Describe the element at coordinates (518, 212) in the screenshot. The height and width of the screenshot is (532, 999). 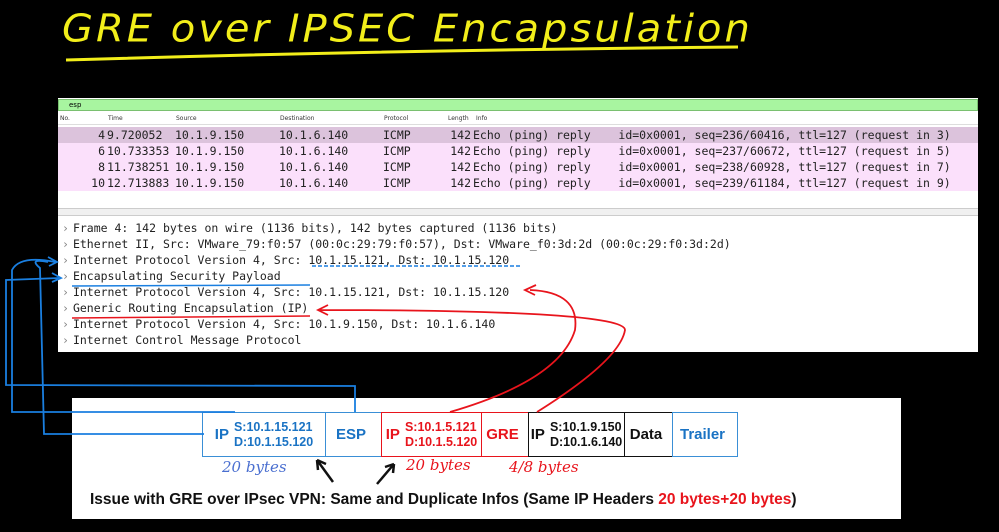
I see `pane-splitter` at that location.